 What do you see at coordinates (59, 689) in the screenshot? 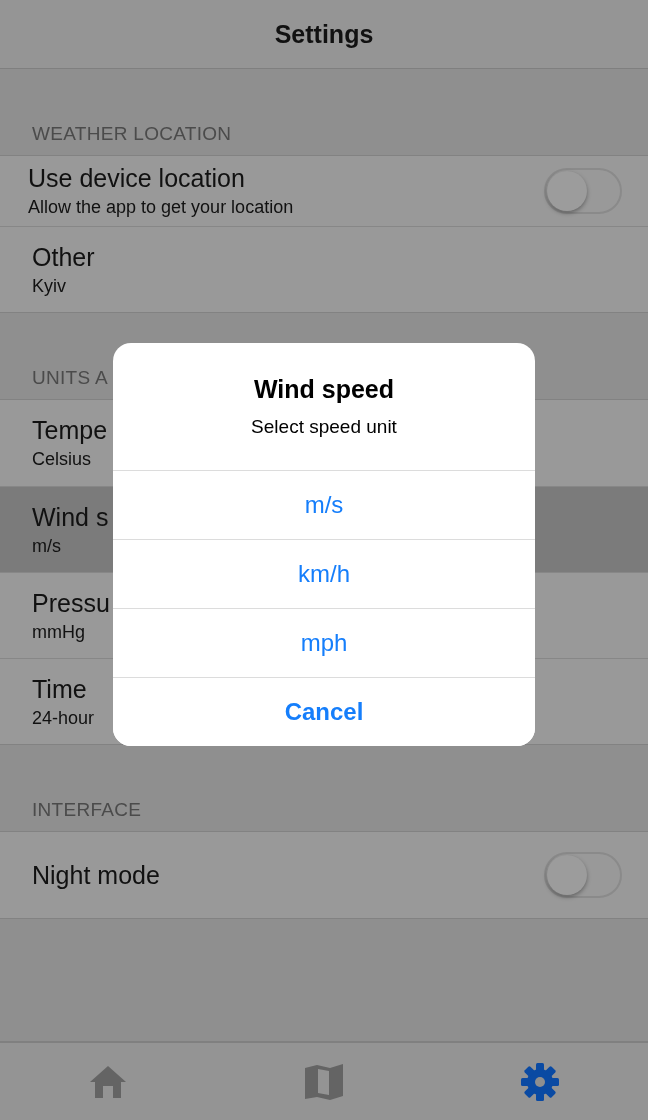
I see `row-title: Time` at bounding box center [59, 689].